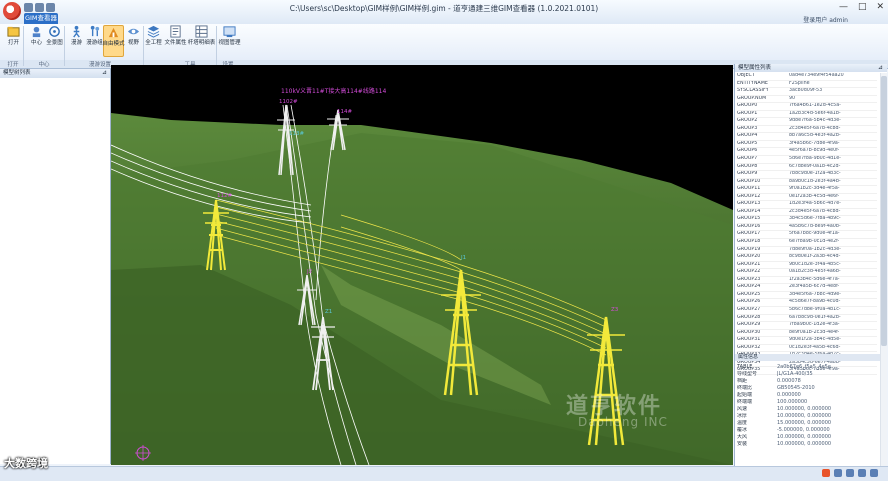  What do you see at coordinates (807, 190) in the screenshot?
I see `property-row: GROUP11 9f0a1b2c-3d4e-4f5a-` at bounding box center [807, 190].